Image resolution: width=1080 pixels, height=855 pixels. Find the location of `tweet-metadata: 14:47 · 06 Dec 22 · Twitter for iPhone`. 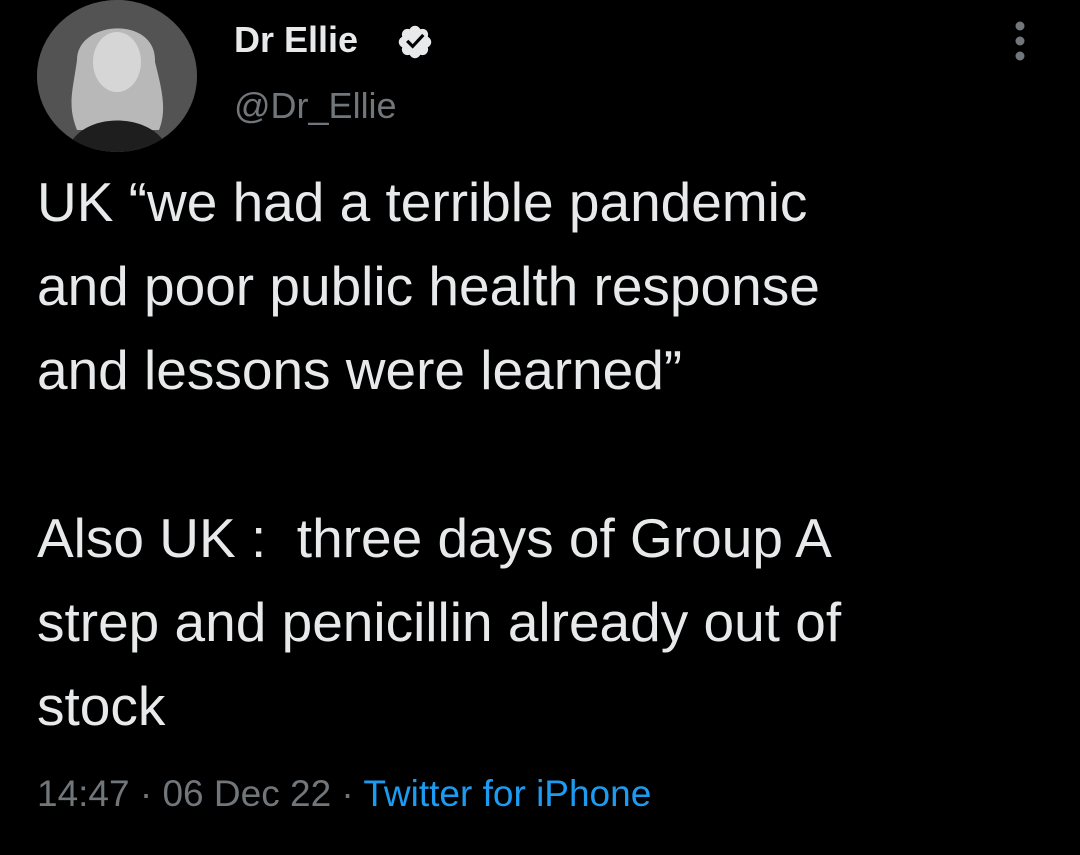

tweet-metadata: 14:47 · 06 Dec 22 · Twitter for iPhone is located at coordinates (344, 794).